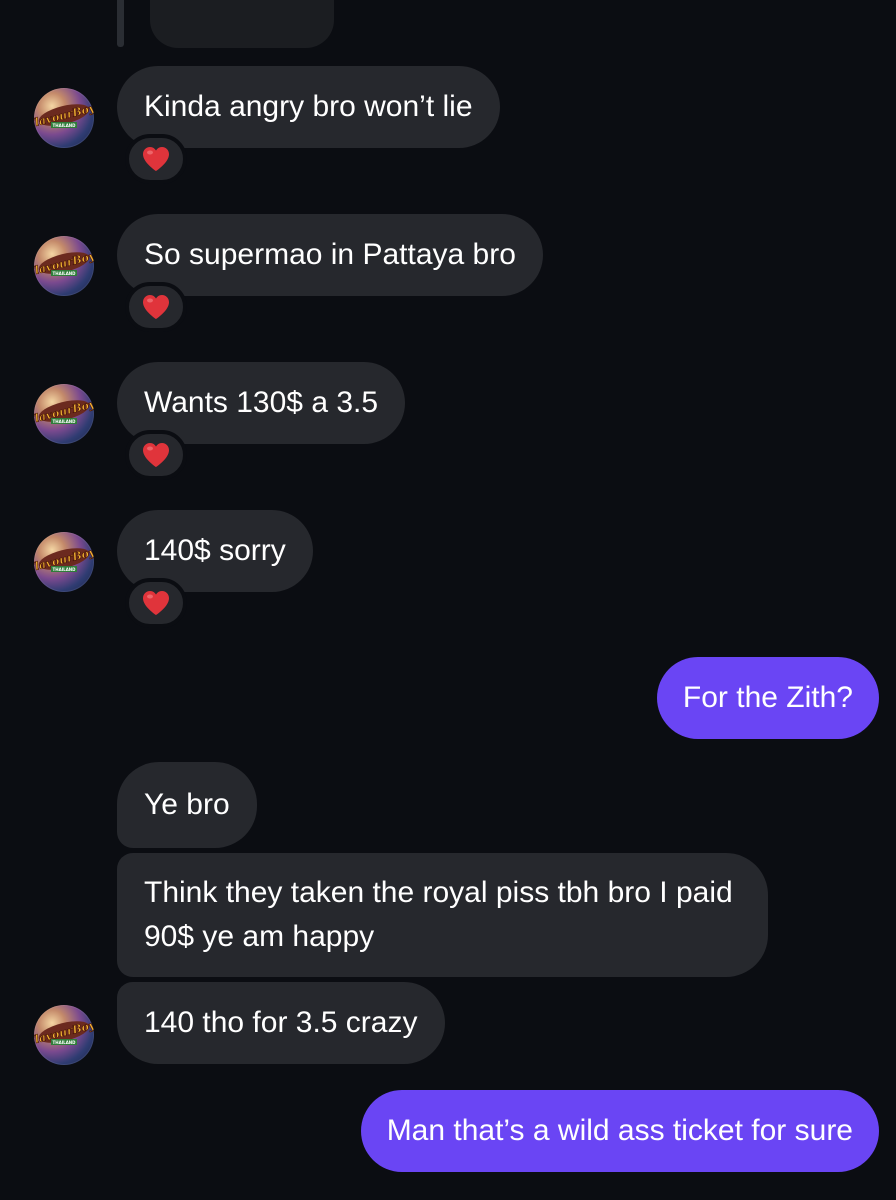 The image size is (896, 1200). I want to click on message-text: Kinda angry bro won’t lie, so click(308, 106).